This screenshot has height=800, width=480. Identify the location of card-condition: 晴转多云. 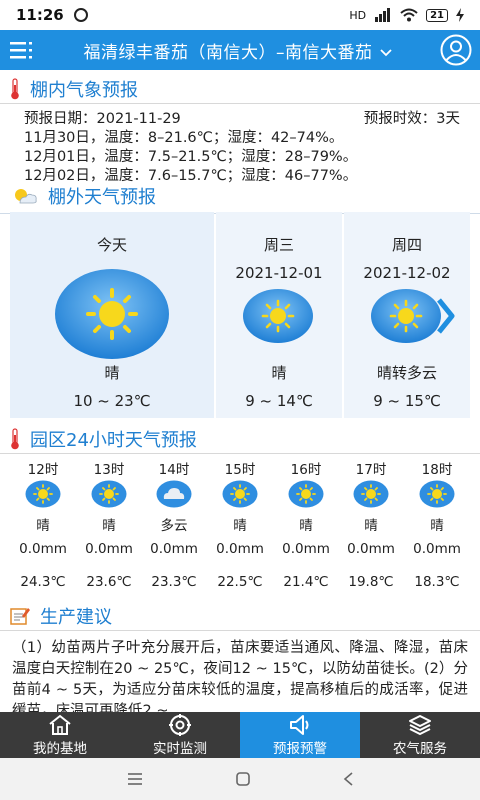
(406, 373).